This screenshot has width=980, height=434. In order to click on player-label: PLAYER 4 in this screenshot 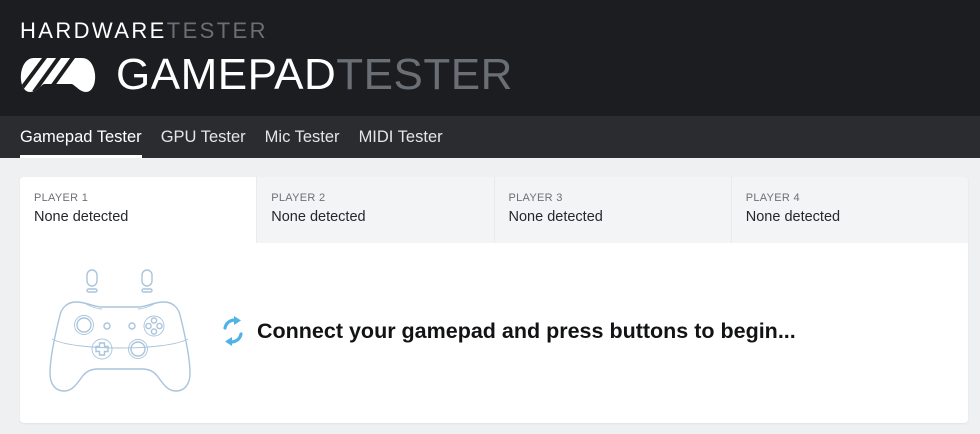, I will do `click(772, 198)`.